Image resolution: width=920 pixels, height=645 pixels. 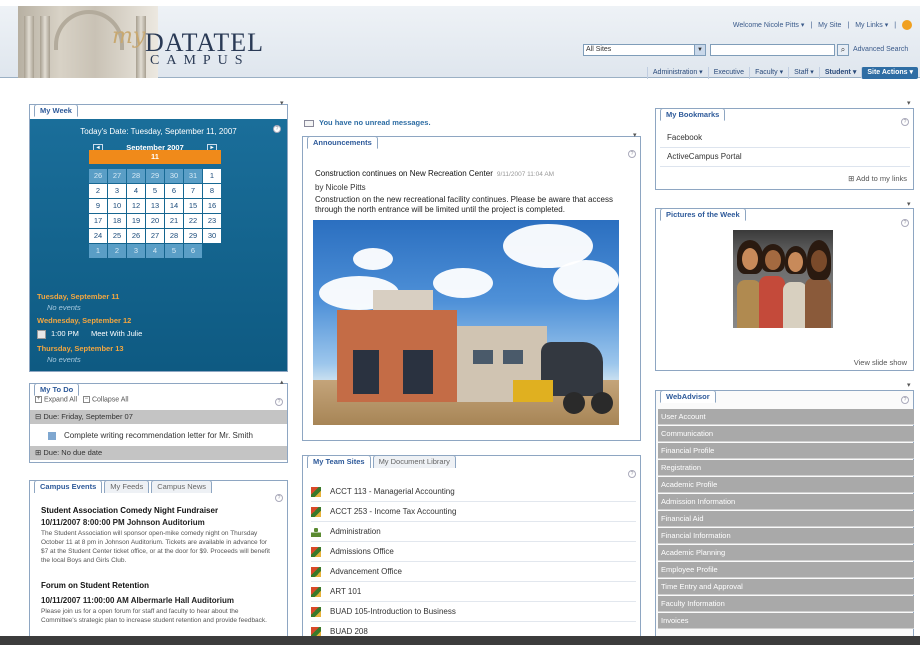 I want to click on view-slide-show-link: View slide show, so click(x=880, y=362).